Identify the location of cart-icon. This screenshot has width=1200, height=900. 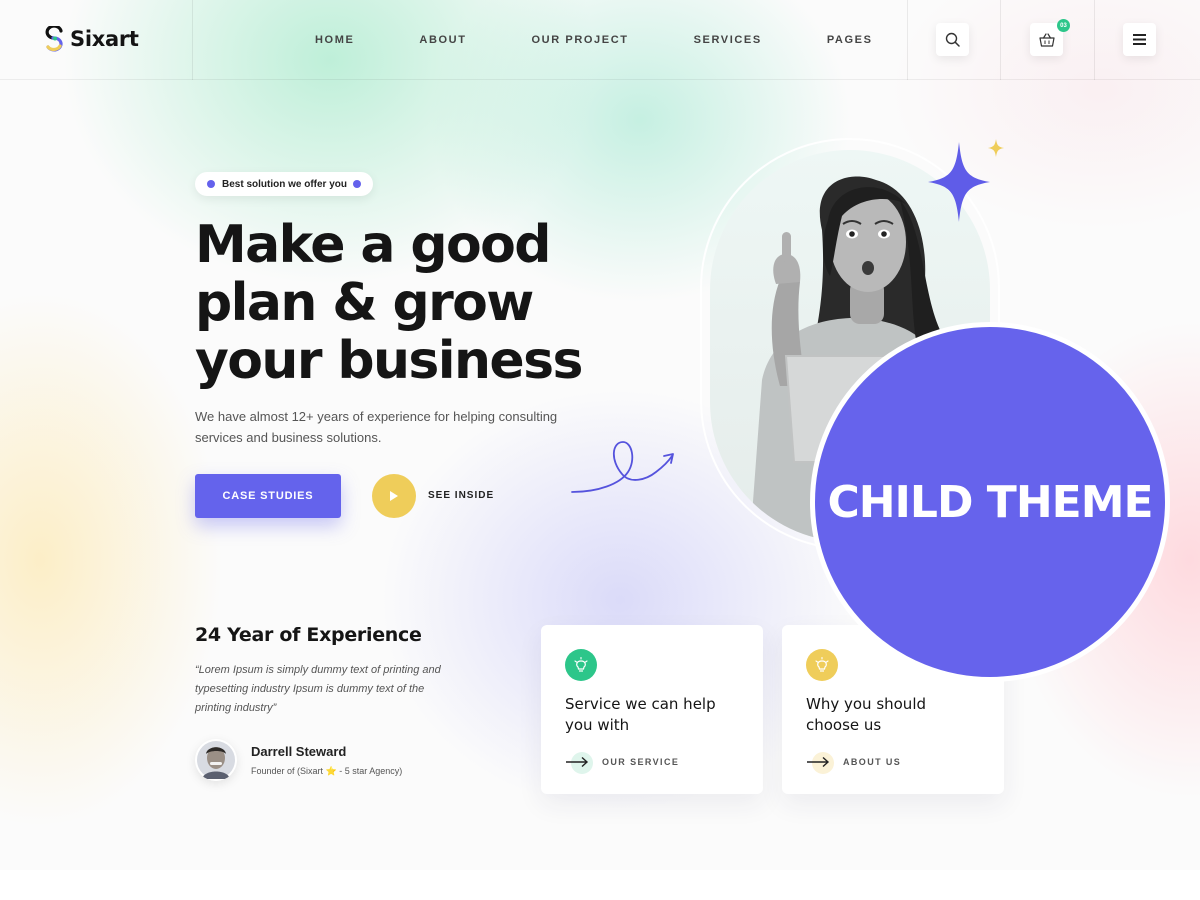
(1046, 39).